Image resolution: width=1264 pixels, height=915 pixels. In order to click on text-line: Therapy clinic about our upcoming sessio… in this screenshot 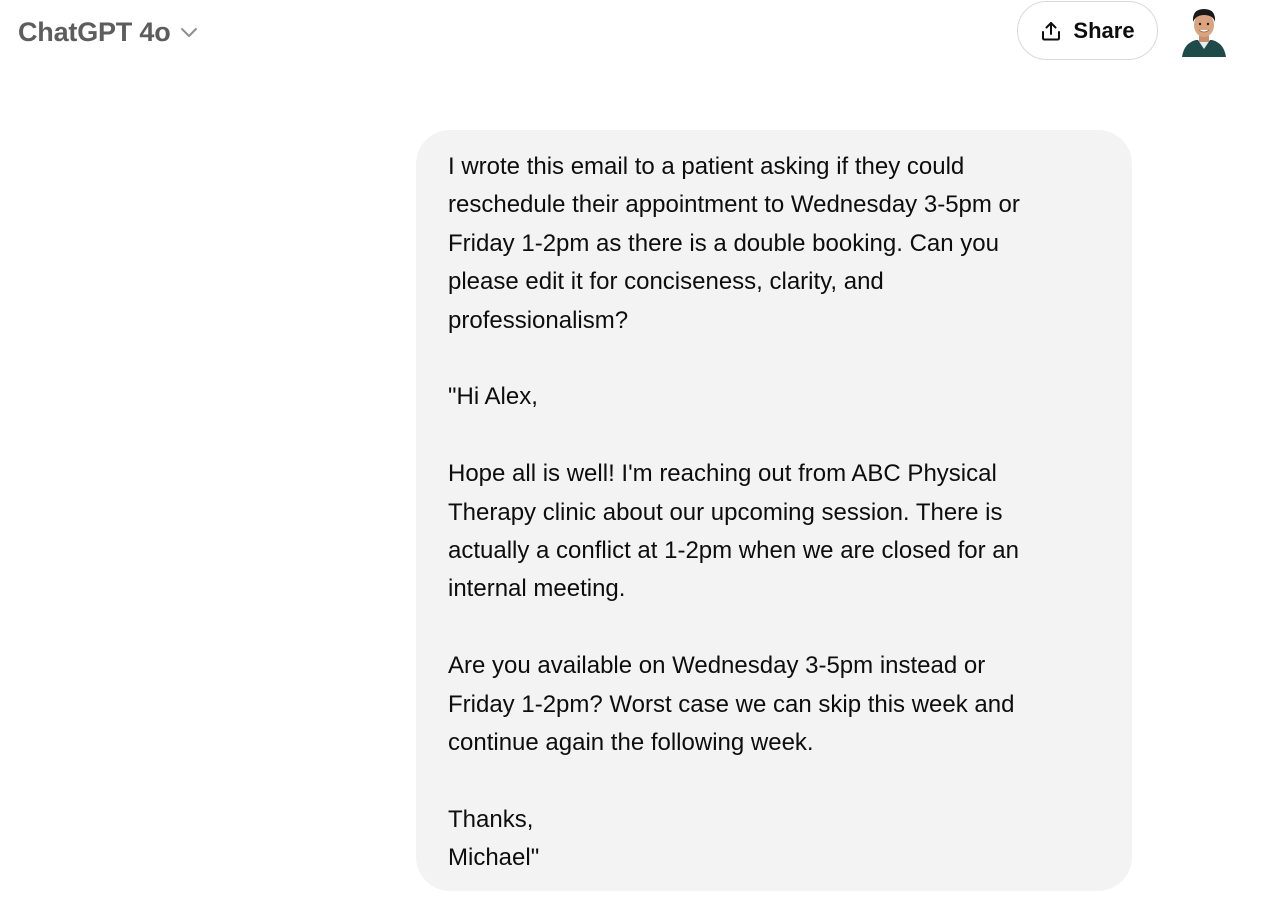, I will do `click(725, 512)`.